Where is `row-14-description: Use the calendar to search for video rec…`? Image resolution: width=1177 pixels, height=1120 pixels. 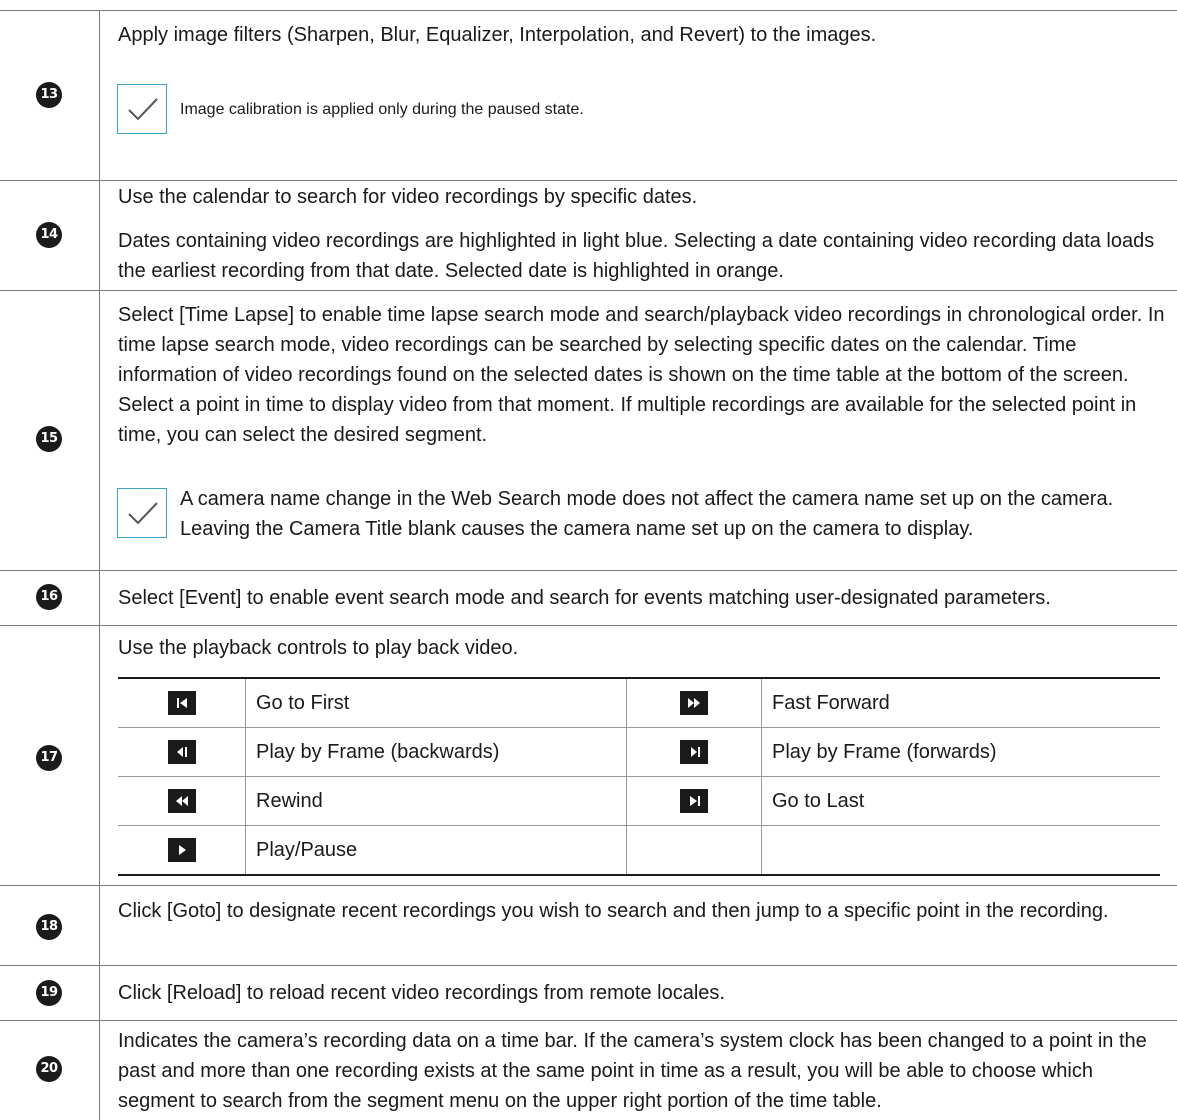 row-14-description: Use the calendar to search for video rec… is located at coordinates (408, 197).